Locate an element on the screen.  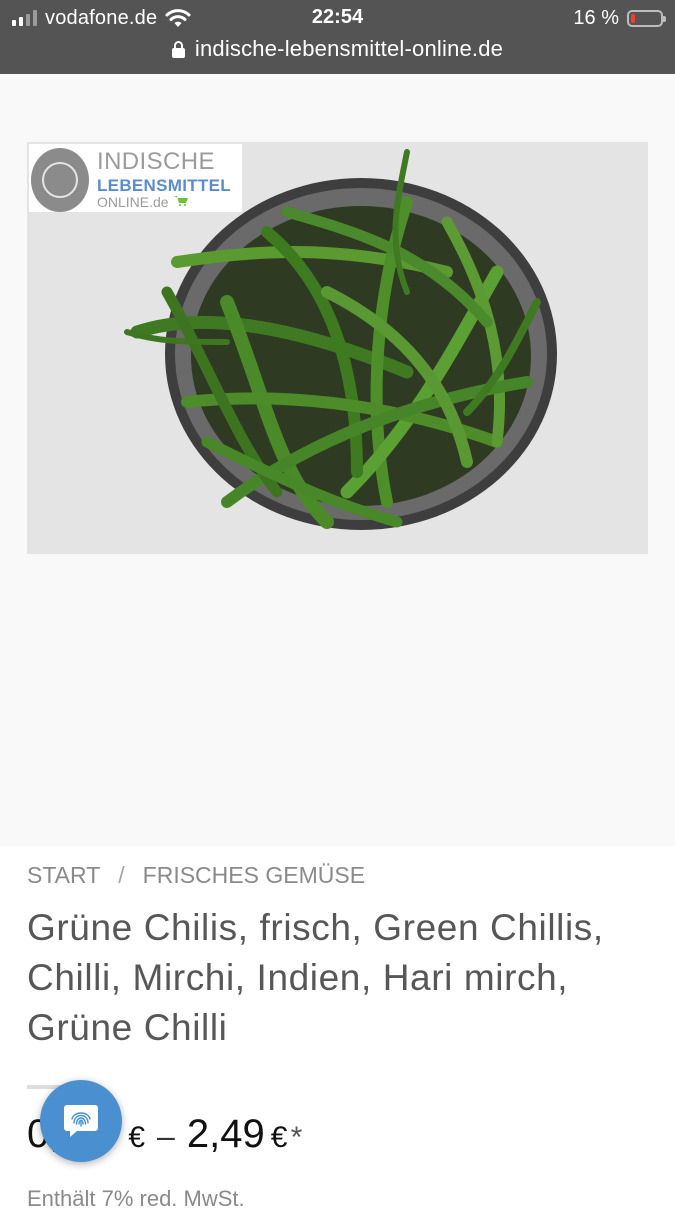
status-right: 16 % is located at coordinates (619, 18).